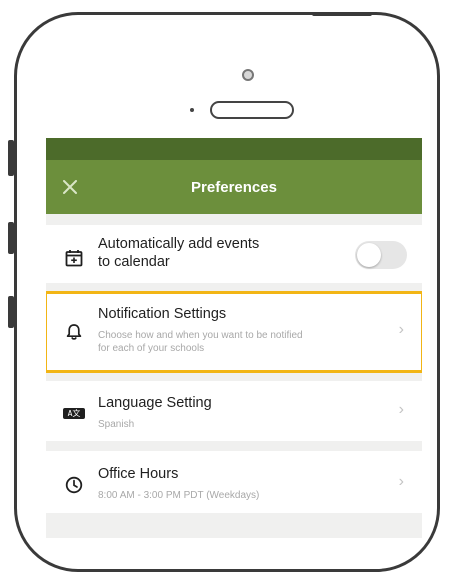 Image resolution: width=454 pixels, height=572 pixels. Describe the element at coordinates (179, 244) in the screenshot. I see `auto-calendar-label-line1: Automatically add events` at that location.